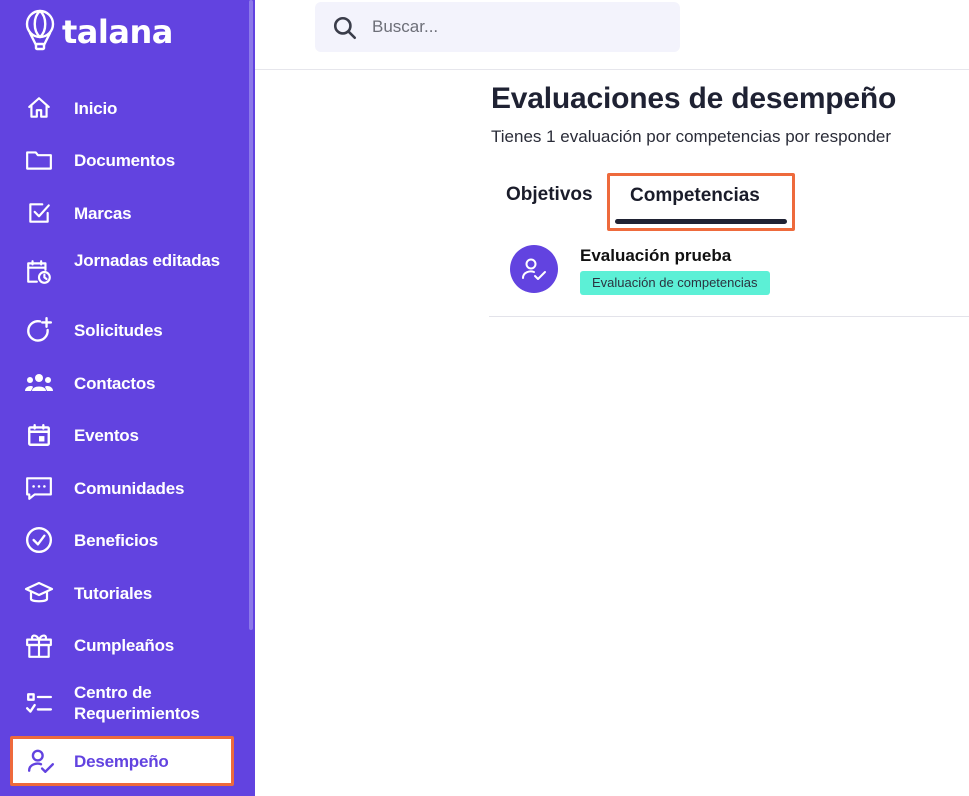 The width and height of the screenshot is (969, 796). I want to click on folder-icon, so click(39, 160).